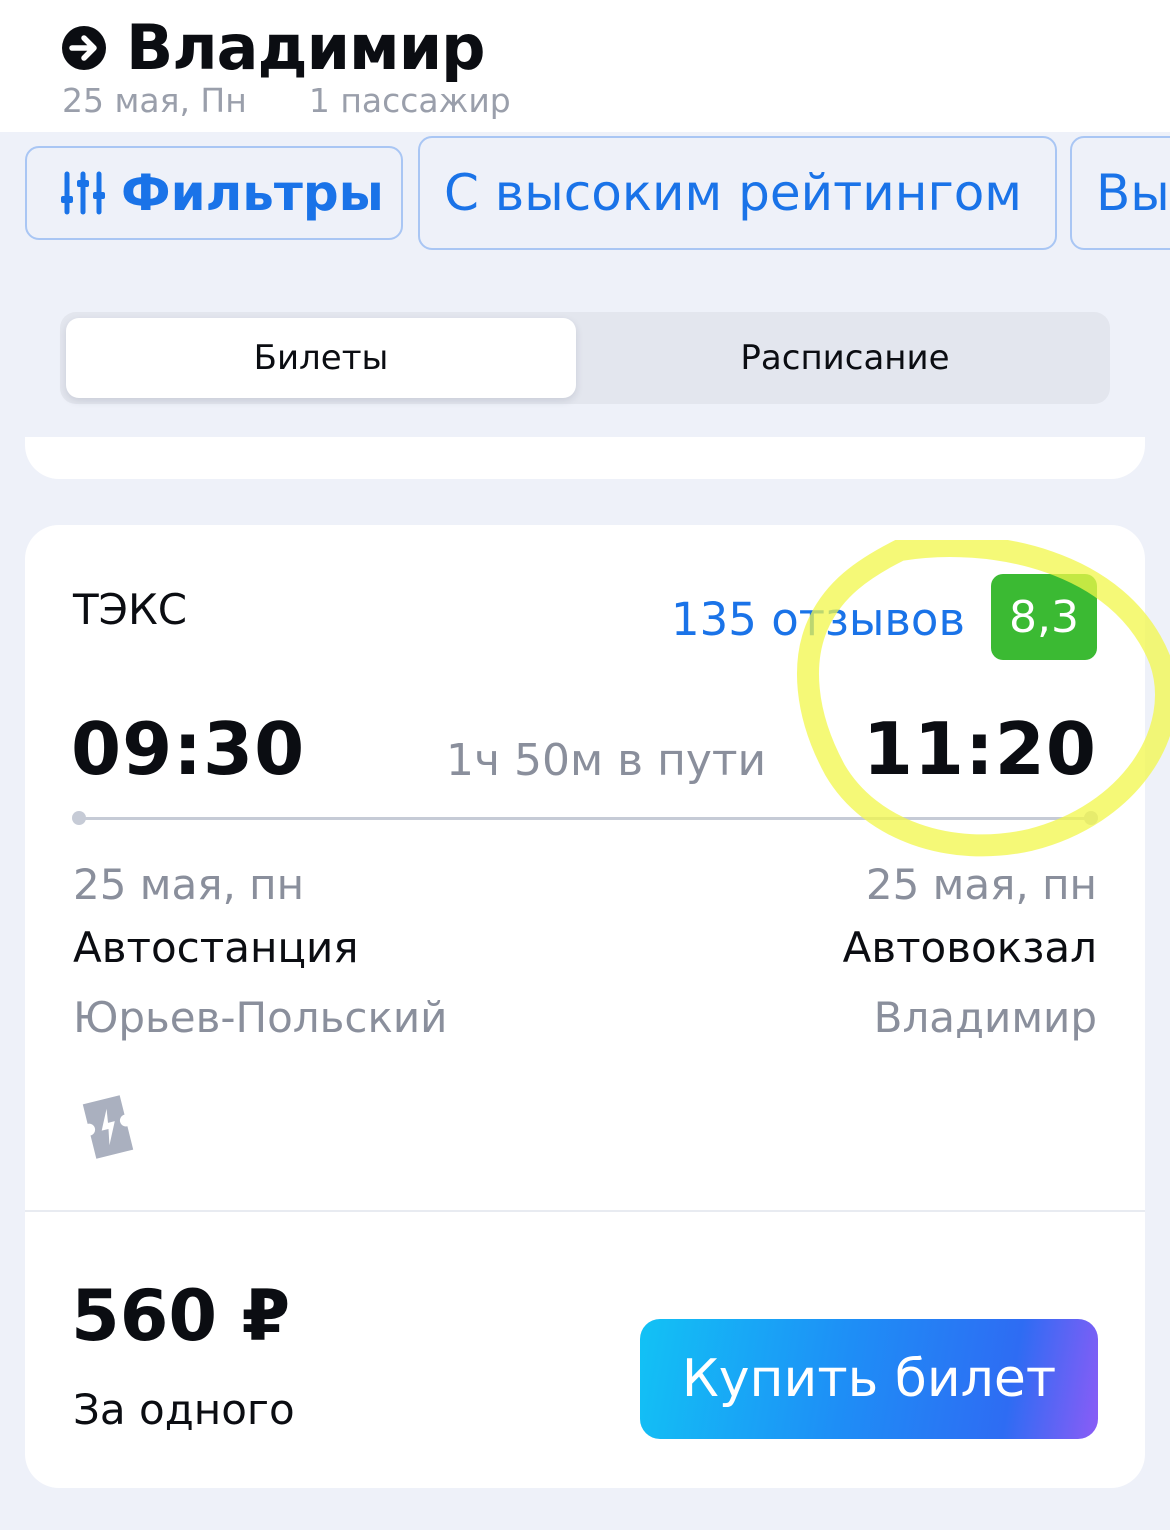 The image size is (1170, 1530). What do you see at coordinates (260, 1017) in the screenshot?
I see `departure-city: Юрьев-Польский` at bounding box center [260, 1017].